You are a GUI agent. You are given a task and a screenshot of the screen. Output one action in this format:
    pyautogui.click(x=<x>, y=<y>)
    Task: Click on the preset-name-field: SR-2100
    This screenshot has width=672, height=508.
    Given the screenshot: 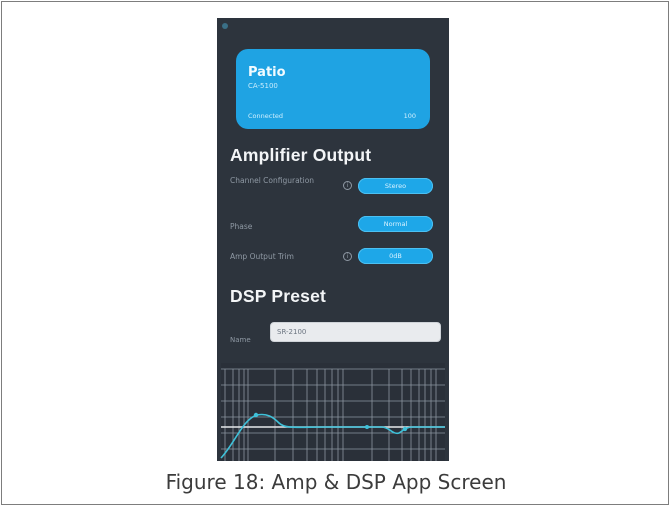 What is the action you would take?
    pyautogui.click(x=355, y=332)
    